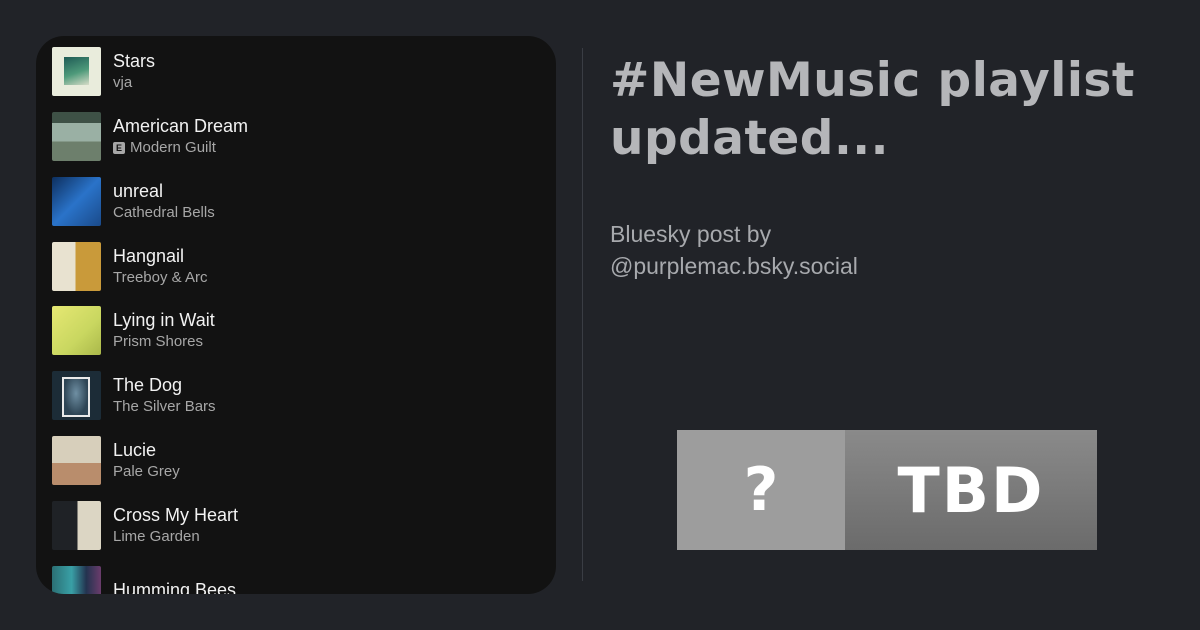 The height and width of the screenshot is (630, 1200). What do you see at coordinates (173, 147) in the screenshot?
I see `track-artist: Modern Guilt` at bounding box center [173, 147].